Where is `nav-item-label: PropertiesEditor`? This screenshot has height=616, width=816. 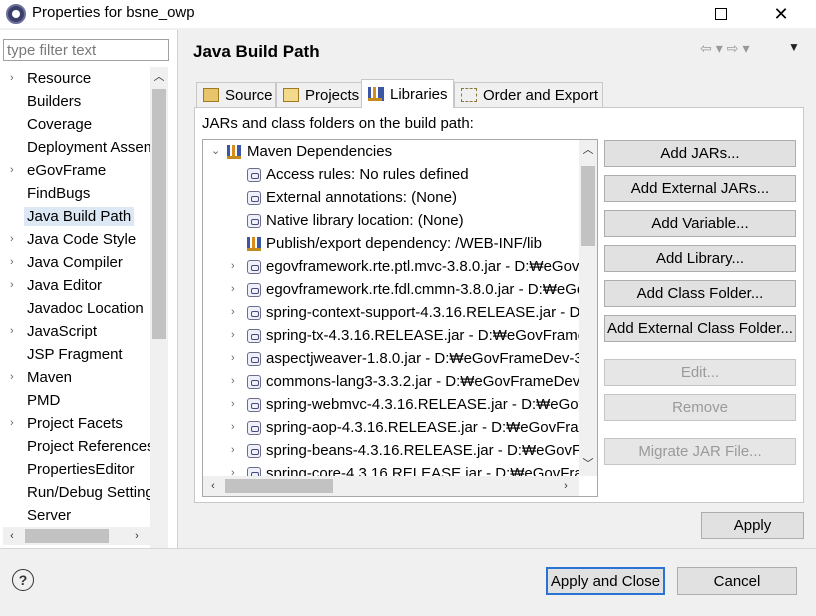 nav-item-label: PropertiesEditor is located at coordinates (81, 469).